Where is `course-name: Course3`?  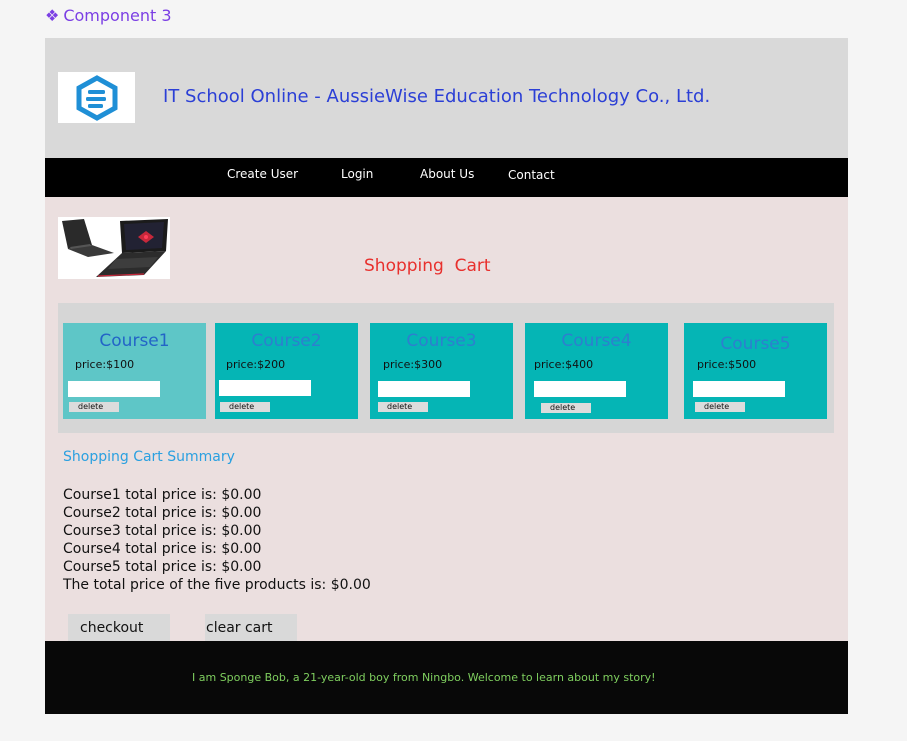
course-name: Course3 is located at coordinates (441, 341).